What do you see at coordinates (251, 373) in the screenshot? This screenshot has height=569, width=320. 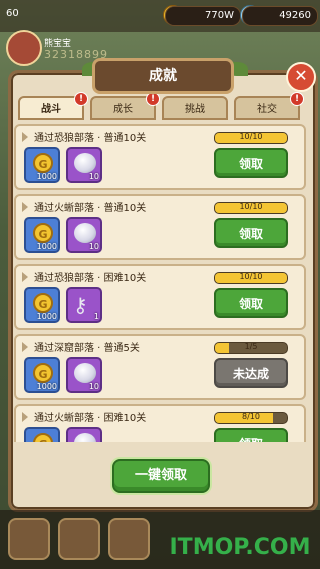 I see `not-achieved-button: 未达成` at bounding box center [251, 373].